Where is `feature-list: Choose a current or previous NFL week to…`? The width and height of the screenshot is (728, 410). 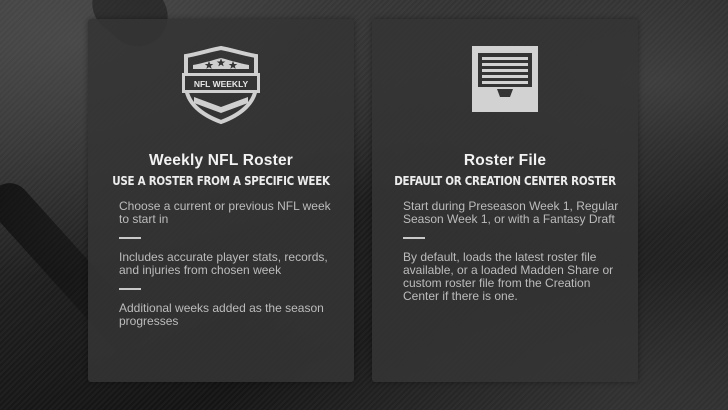
feature-list: Choose a current or previous NFL week to… is located at coordinates (227, 264).